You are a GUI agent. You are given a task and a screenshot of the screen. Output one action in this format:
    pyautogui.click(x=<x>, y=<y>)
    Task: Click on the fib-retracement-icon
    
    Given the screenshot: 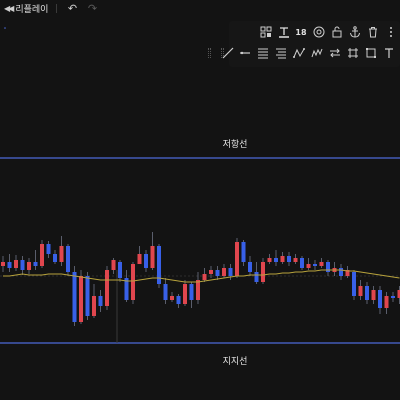 What is the action you would take?
    pyautogui.click(x=281, y=53)
    